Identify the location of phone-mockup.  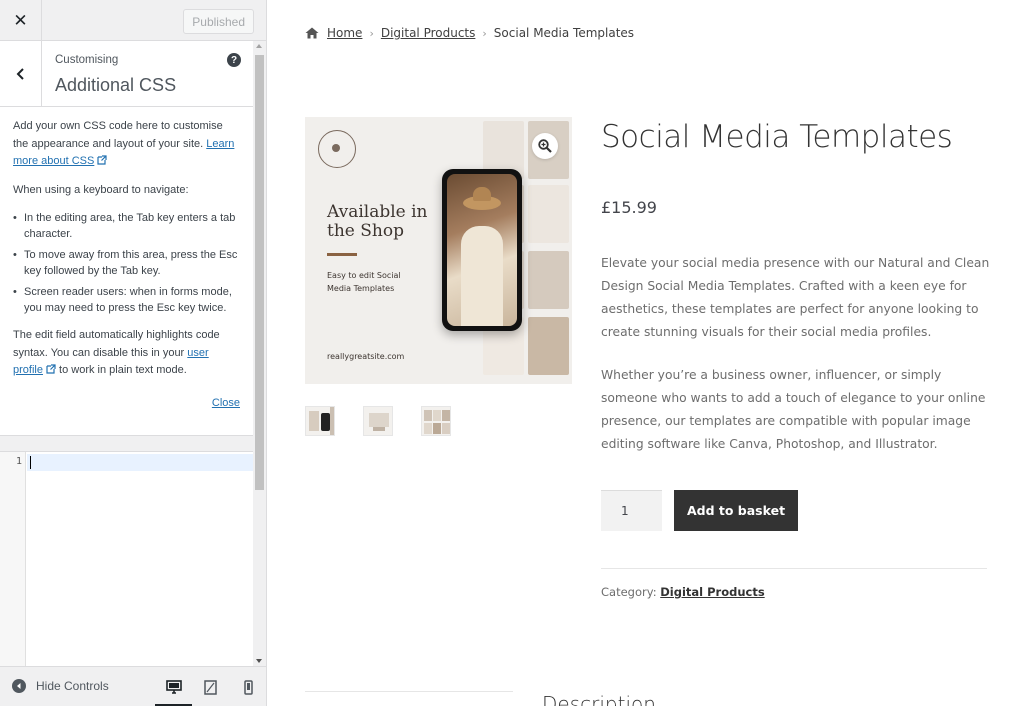
(482, 250).